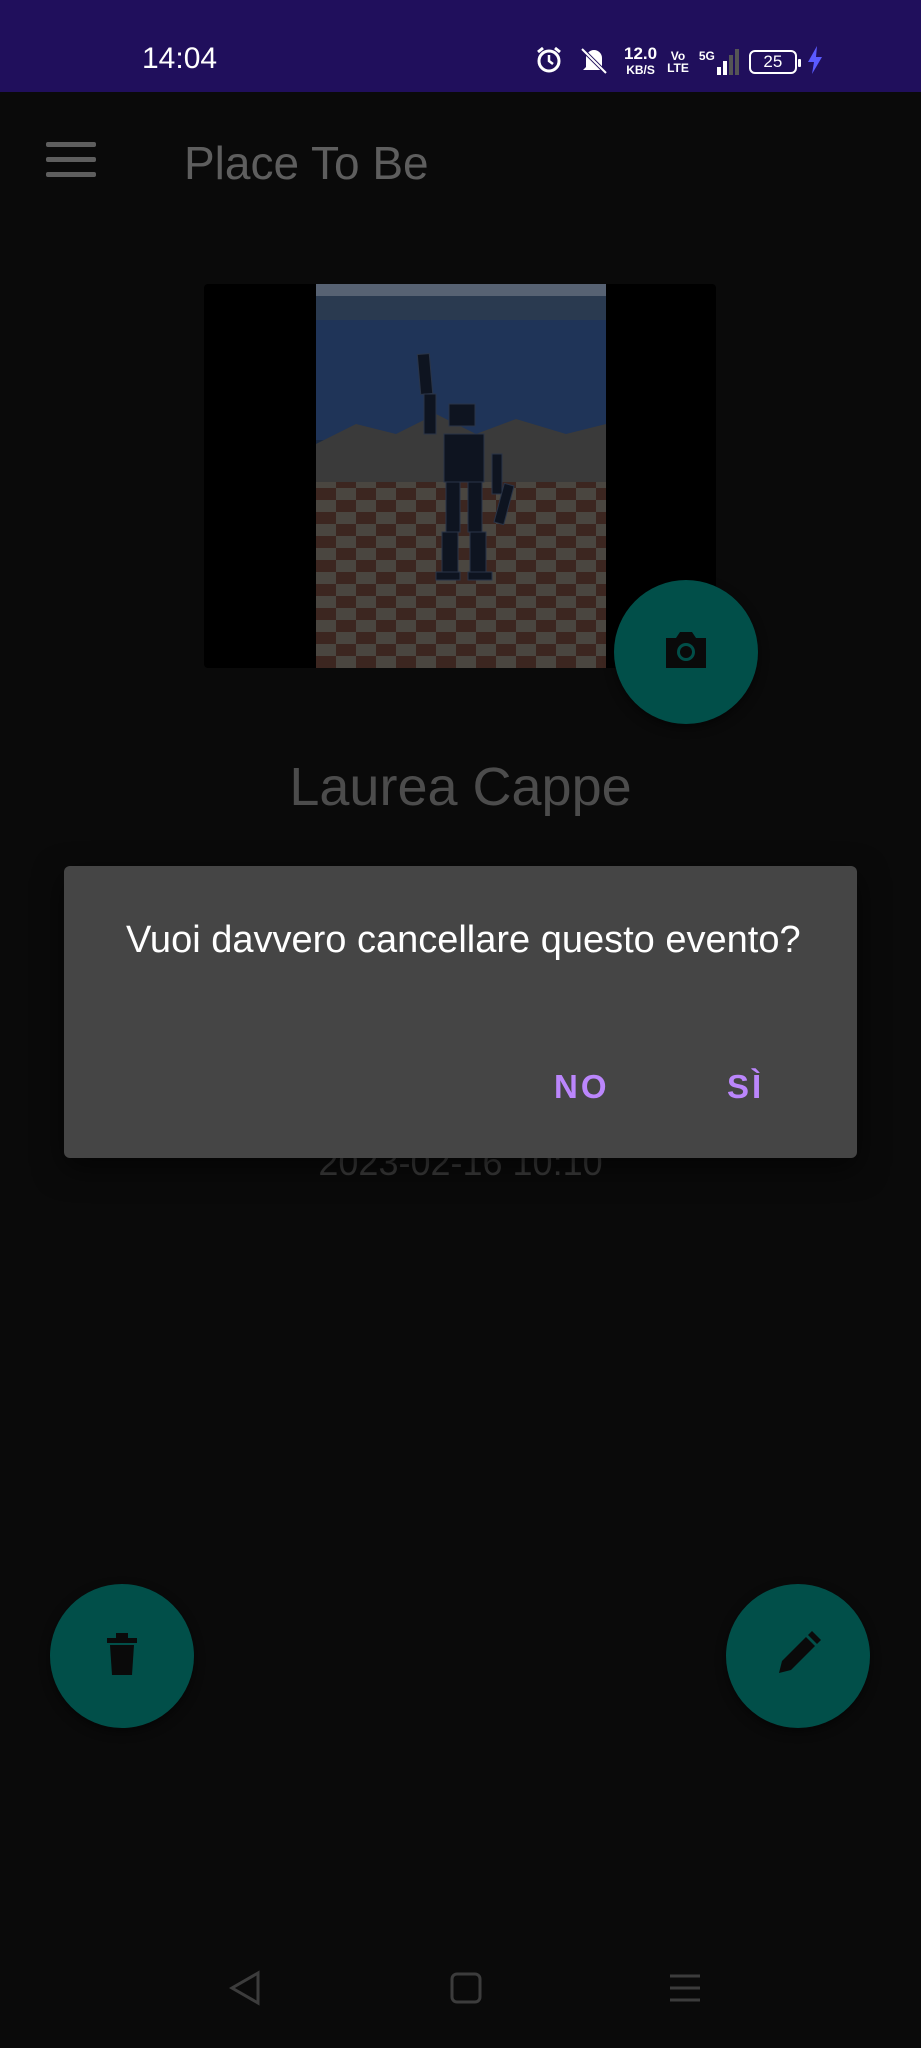 This screenshot has height=2048, width=921. What do you see at coordinates (180, 58) in the screenshot?
I see `status-time: 14:04` at bounding box center [180, 58].